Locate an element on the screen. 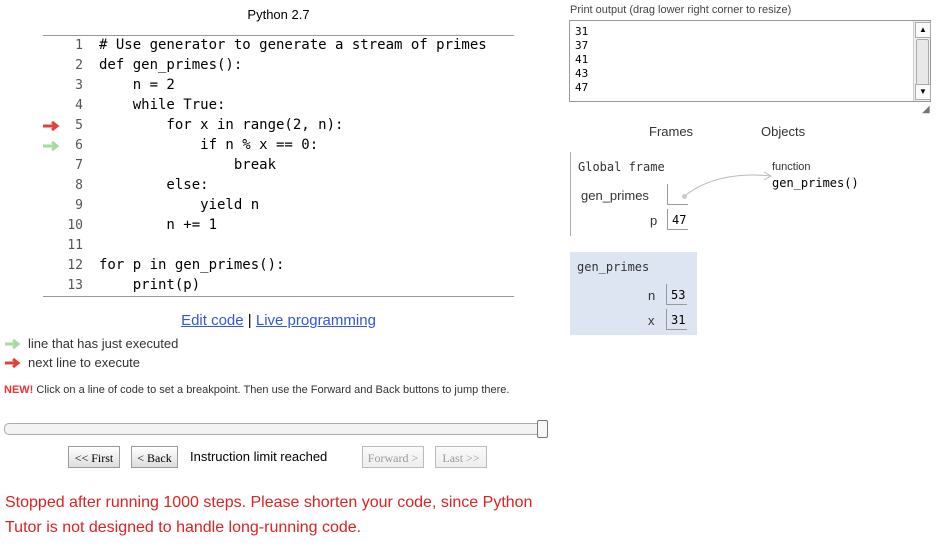  first-button: << First is located at coordinates (94, 457).